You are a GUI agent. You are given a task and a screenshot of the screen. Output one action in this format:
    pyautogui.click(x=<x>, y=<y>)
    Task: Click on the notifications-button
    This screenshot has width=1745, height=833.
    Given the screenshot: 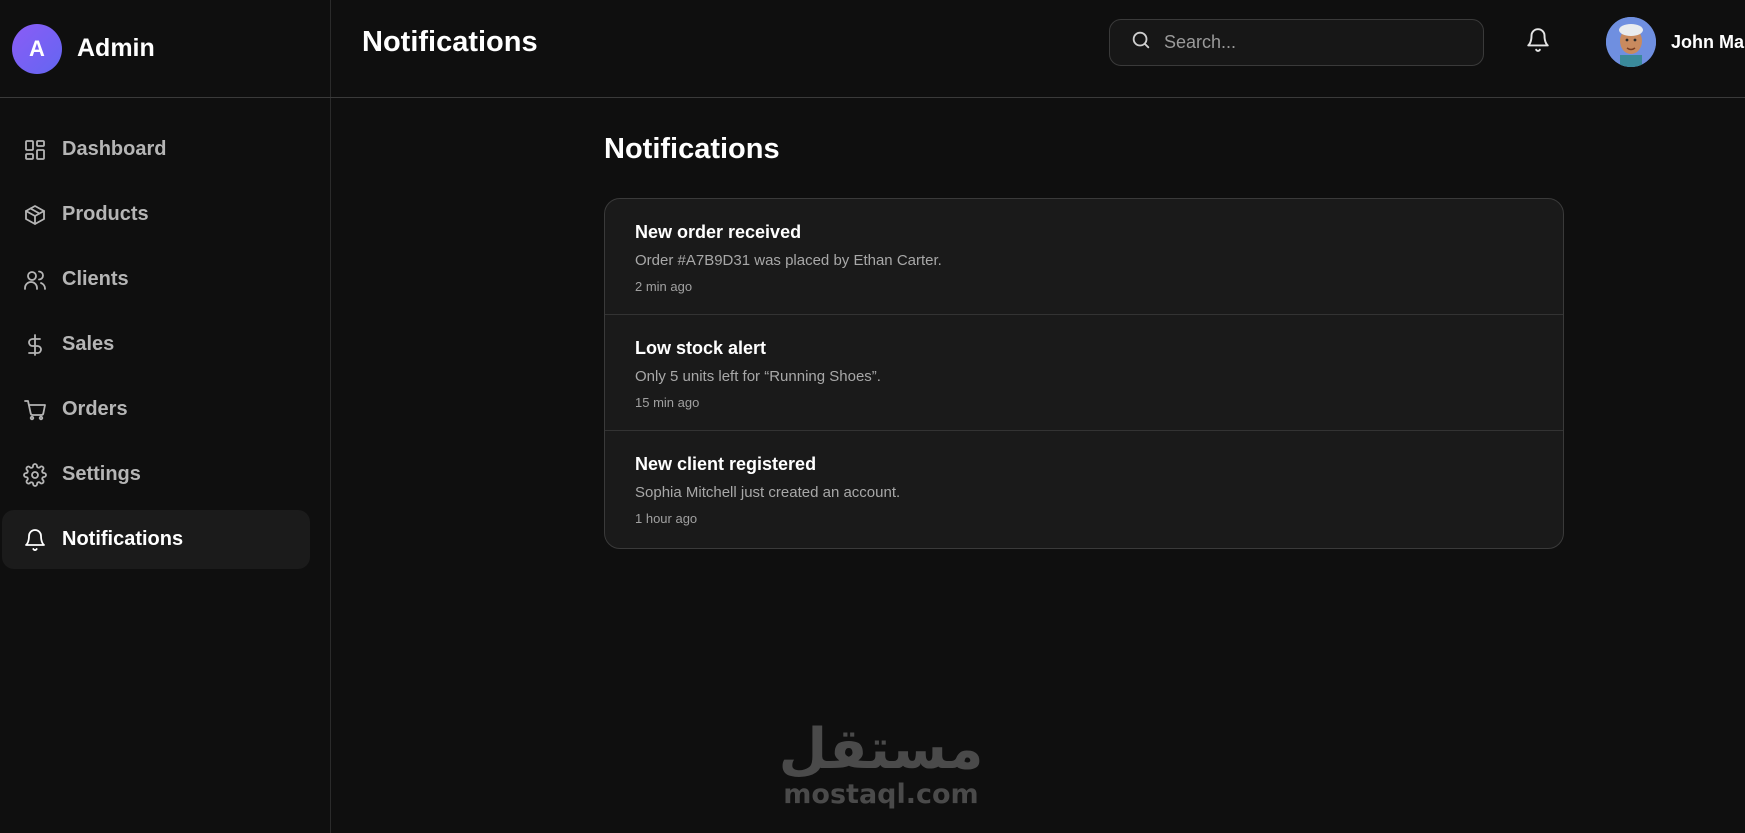 What is the action you would take?
    pyautogui.click(x=1538, y=42)
    